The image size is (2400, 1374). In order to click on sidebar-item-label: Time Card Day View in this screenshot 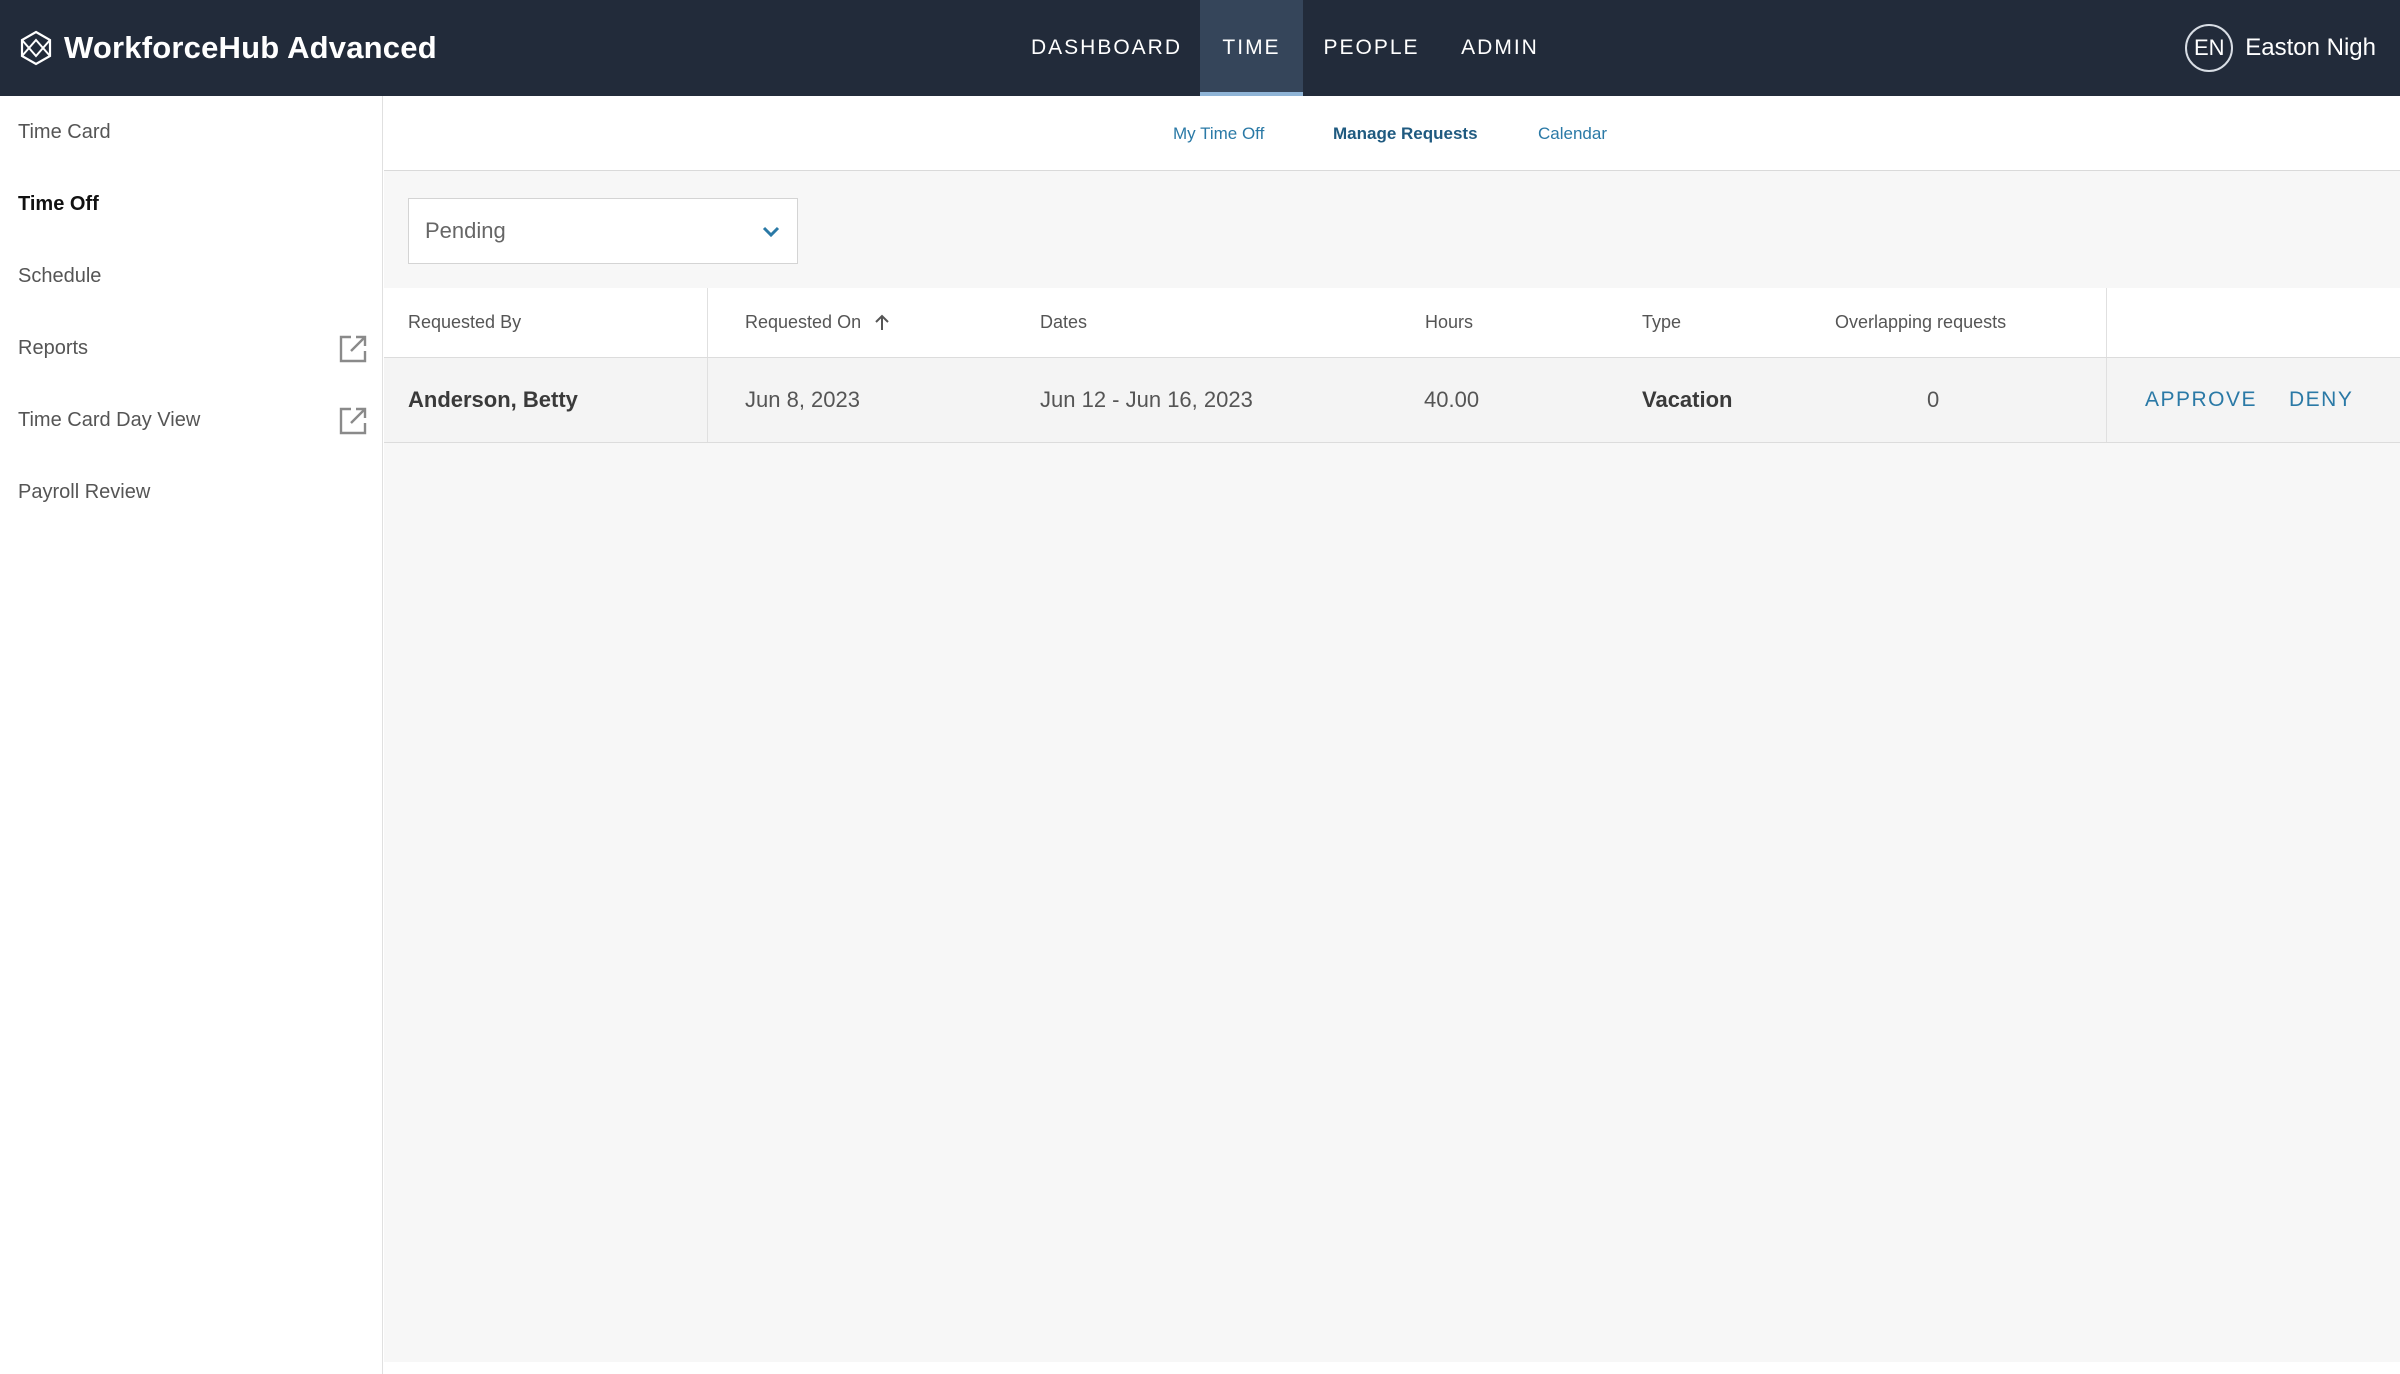, I will do `click(109, 419)`.